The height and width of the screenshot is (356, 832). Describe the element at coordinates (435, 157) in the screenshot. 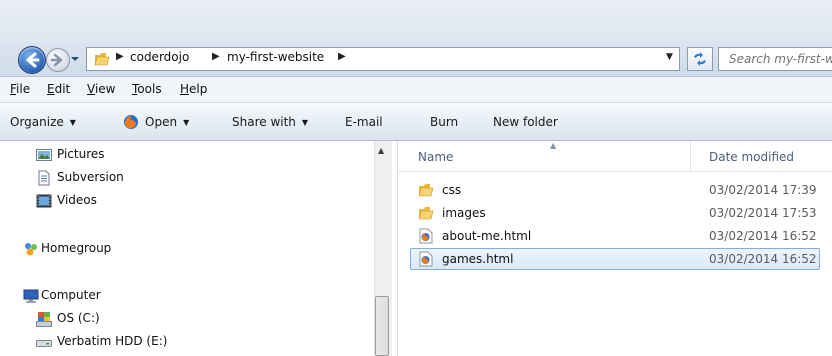

I see `column-header-name: Name` at that location.